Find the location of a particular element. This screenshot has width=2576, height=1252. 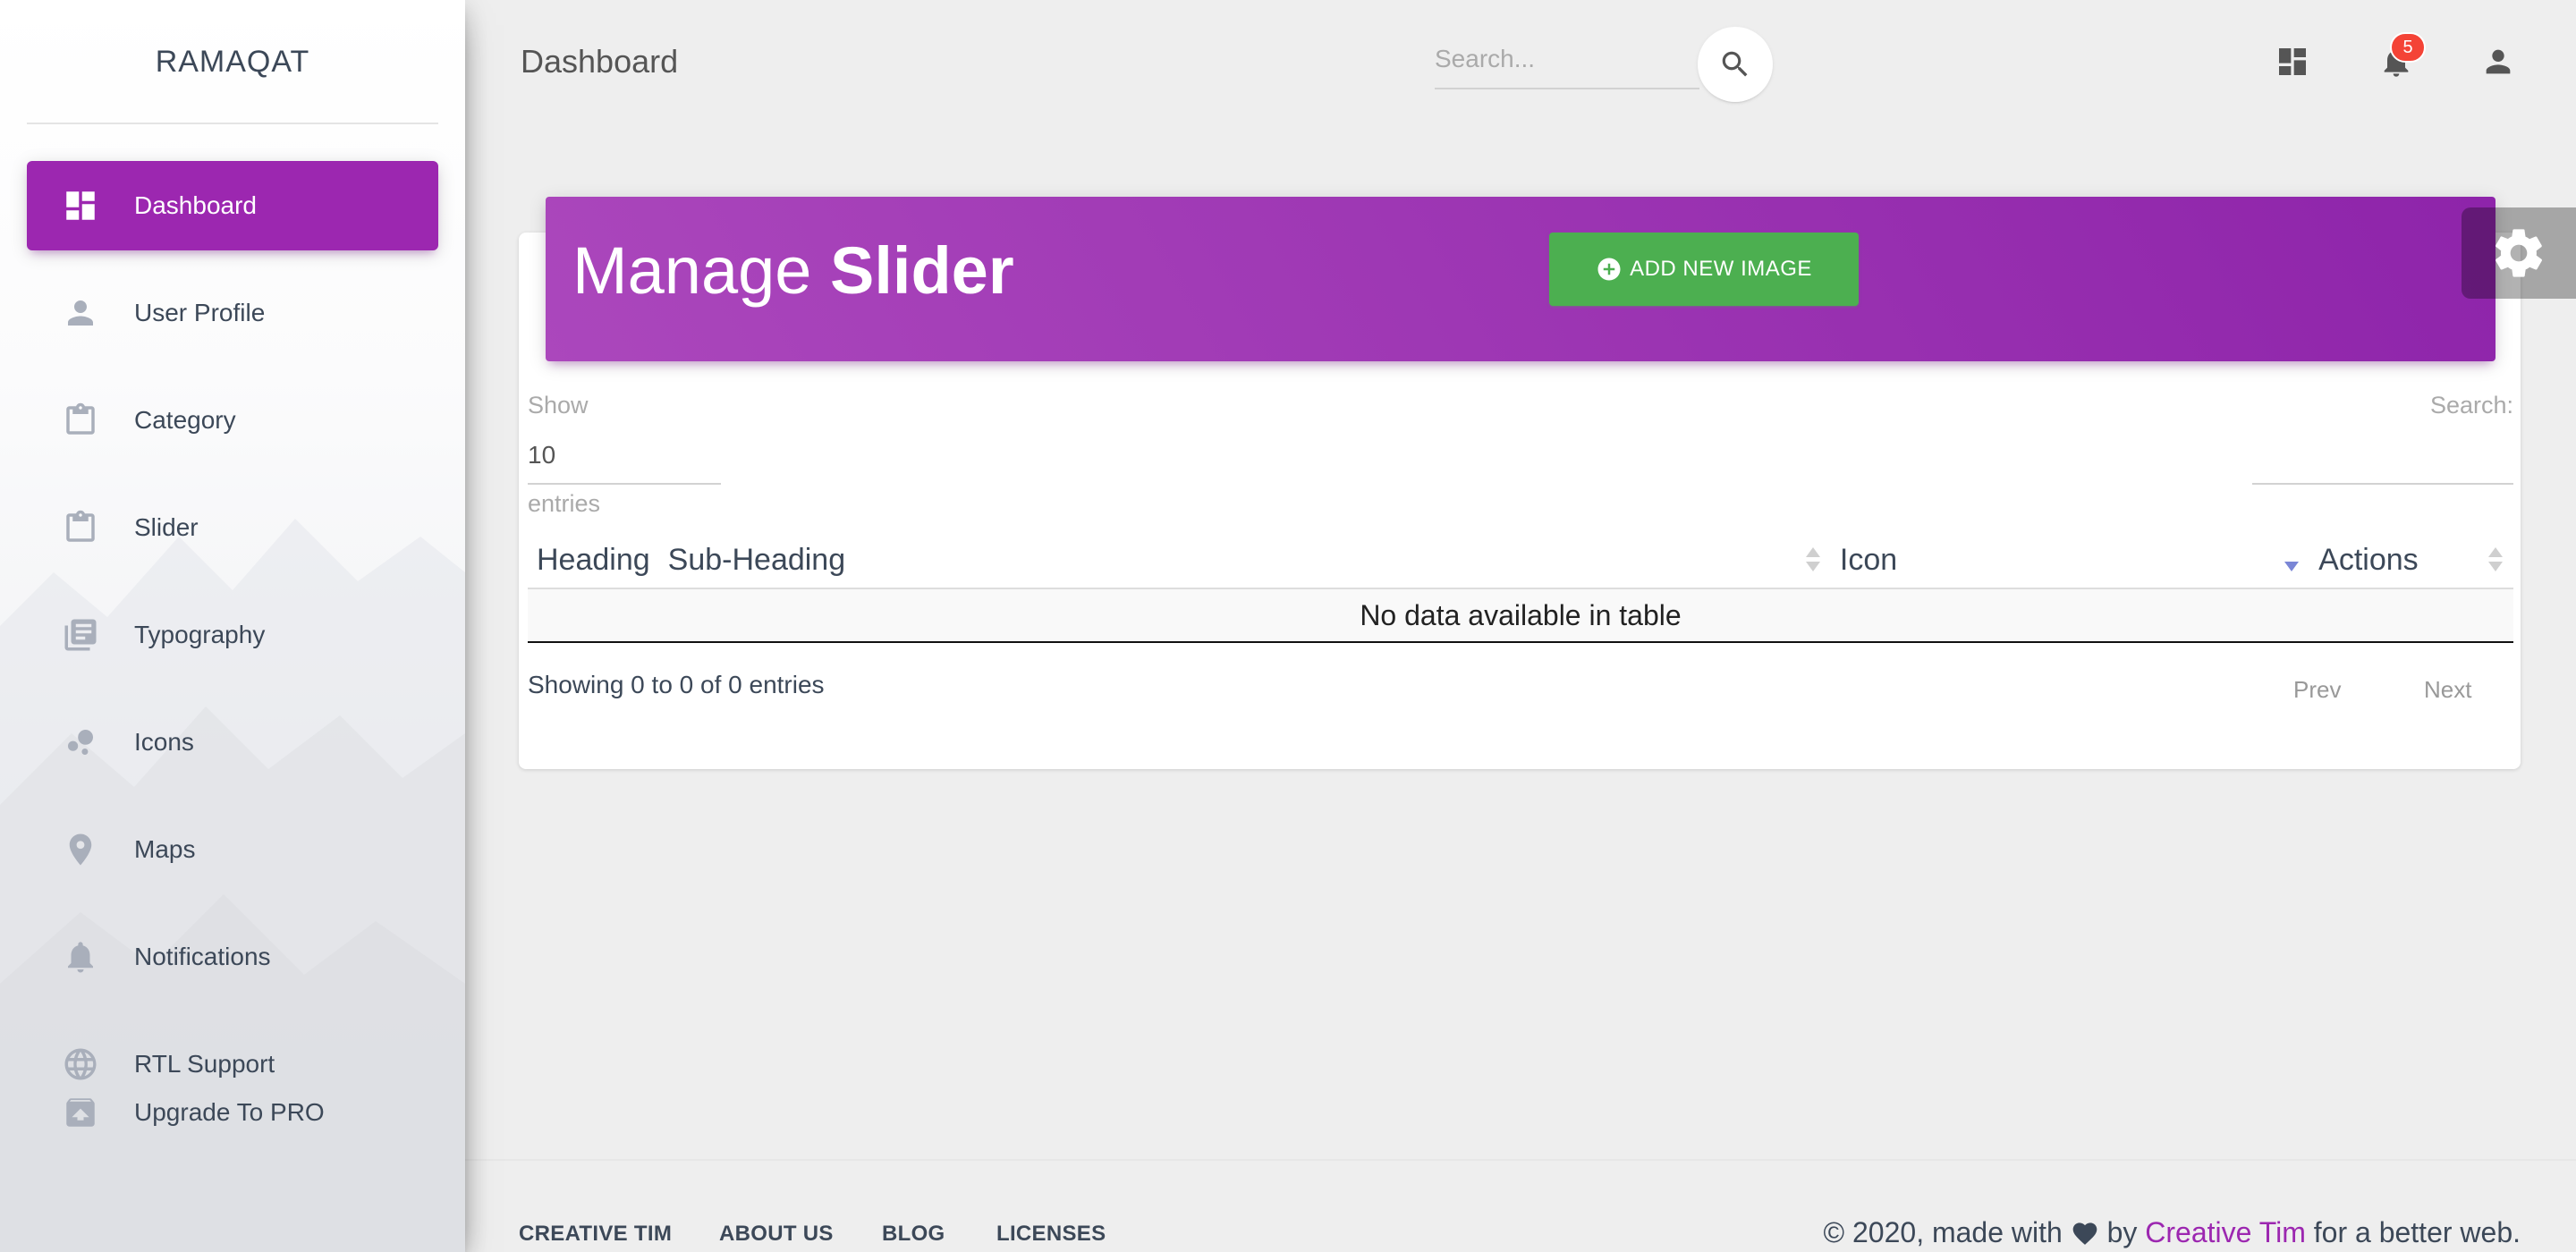

table-row: No data available in table is located at coordinates (1520, 615).